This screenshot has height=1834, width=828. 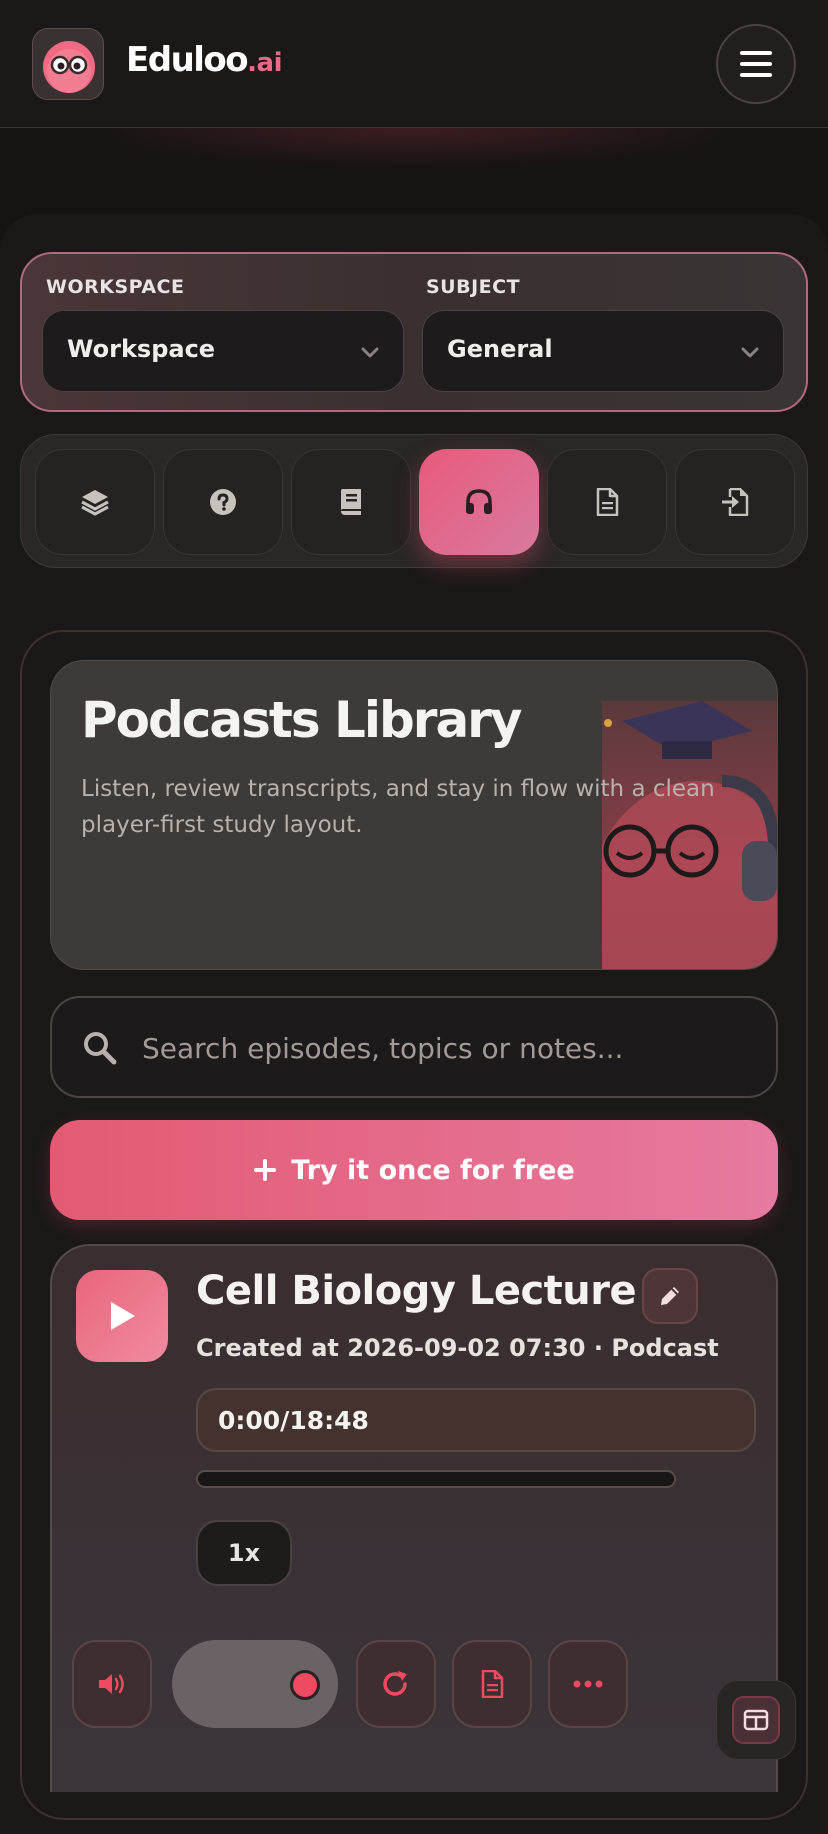 What do you see at coordinates (476, 1420) in the screenshot?
I see `time-display: 0:00/18:48` at bounding box center [476, 1420].